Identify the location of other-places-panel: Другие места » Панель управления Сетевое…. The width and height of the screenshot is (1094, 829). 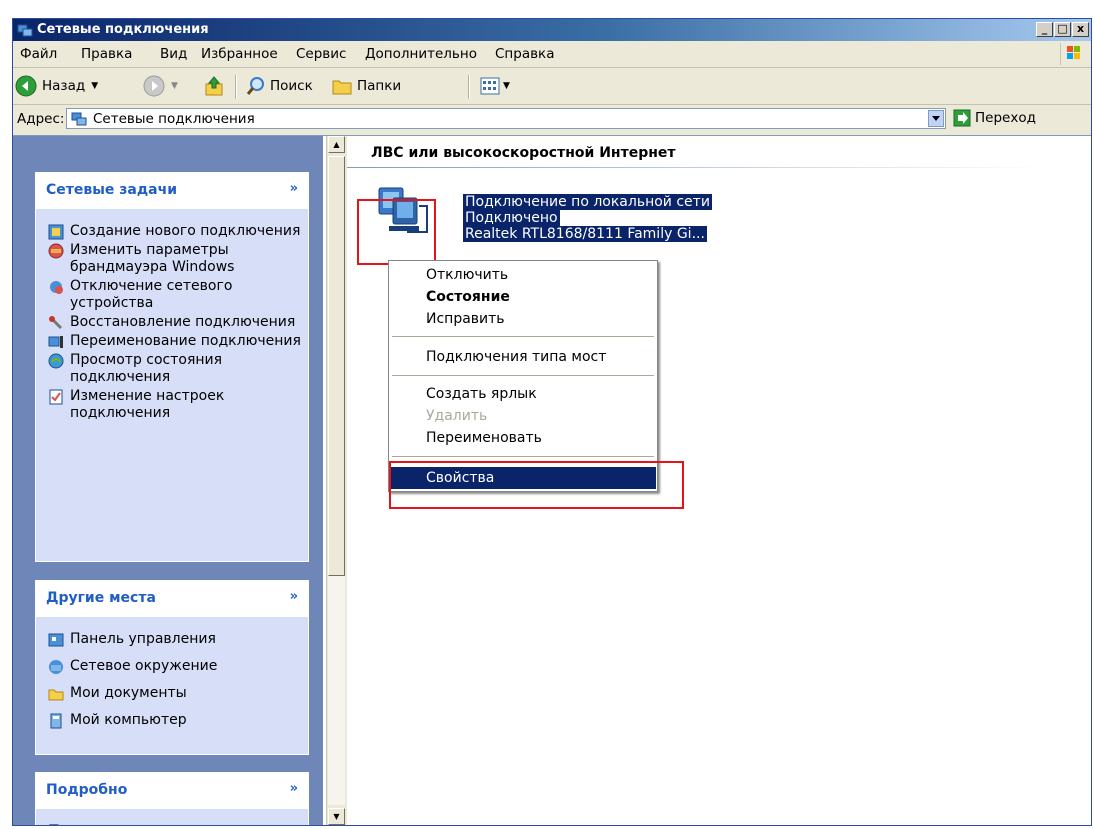
(172, 667).